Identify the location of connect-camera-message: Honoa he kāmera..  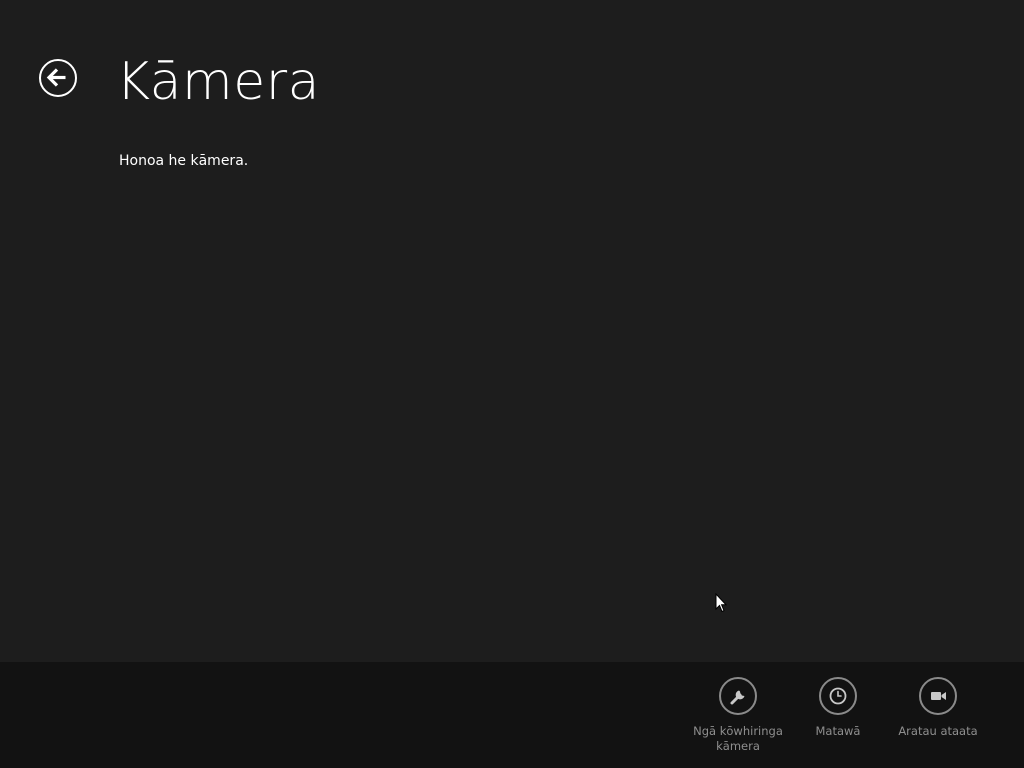
(184, 161).